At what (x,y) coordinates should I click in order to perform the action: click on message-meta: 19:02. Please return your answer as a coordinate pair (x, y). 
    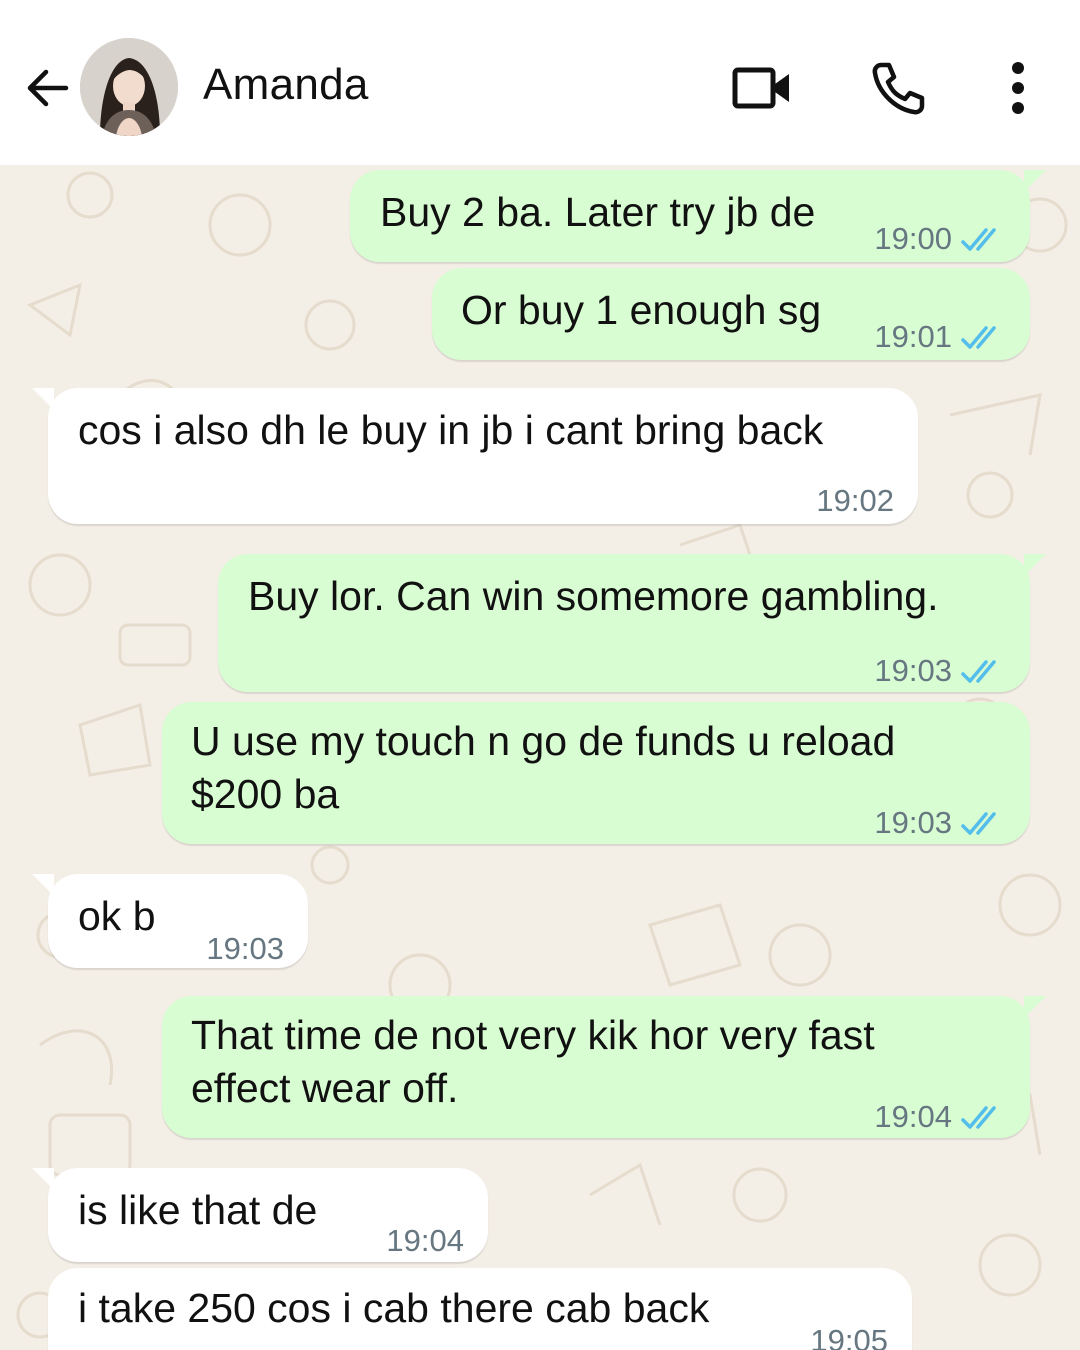
    Looking at the image, I should click on (855, 500).